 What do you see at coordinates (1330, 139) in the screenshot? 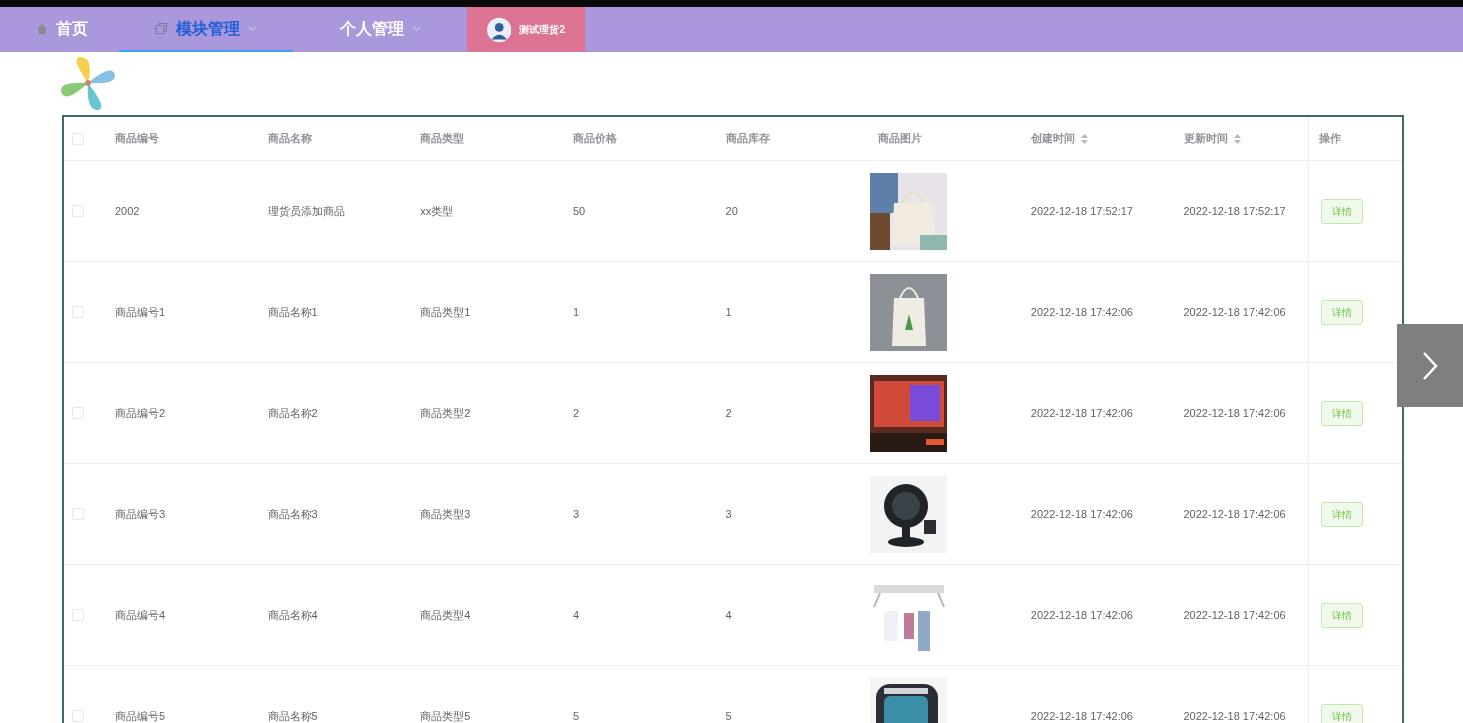
I see `column-header: 操作` at bounding box center [1330, 139].